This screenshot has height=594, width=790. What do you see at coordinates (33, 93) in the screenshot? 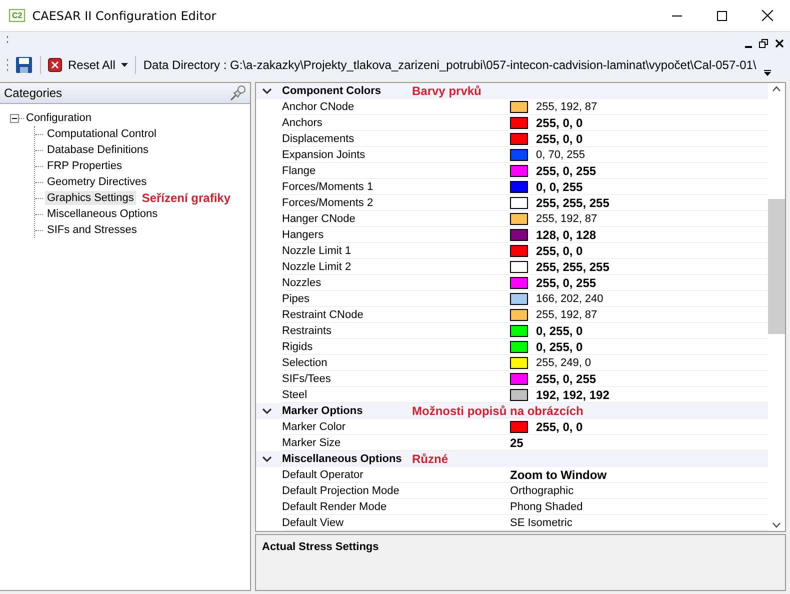
I see `panel-title: Categories` at bounding box center [33, 93].